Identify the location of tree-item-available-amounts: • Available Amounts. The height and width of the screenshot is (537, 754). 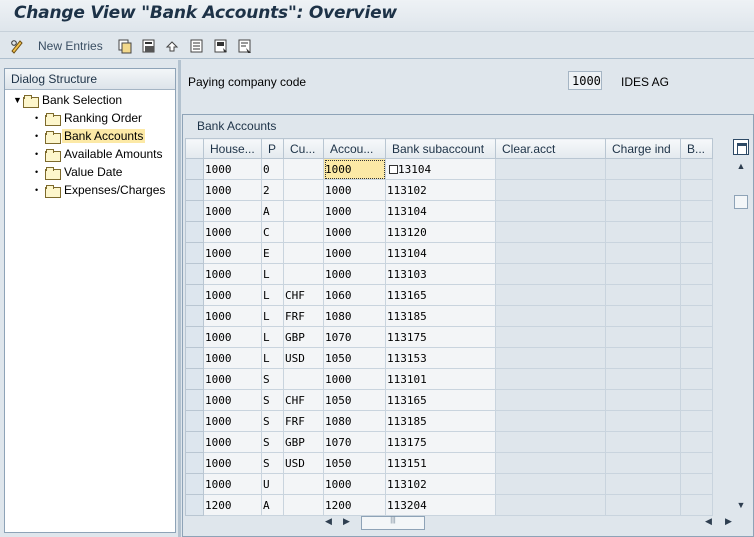
(100, 154).